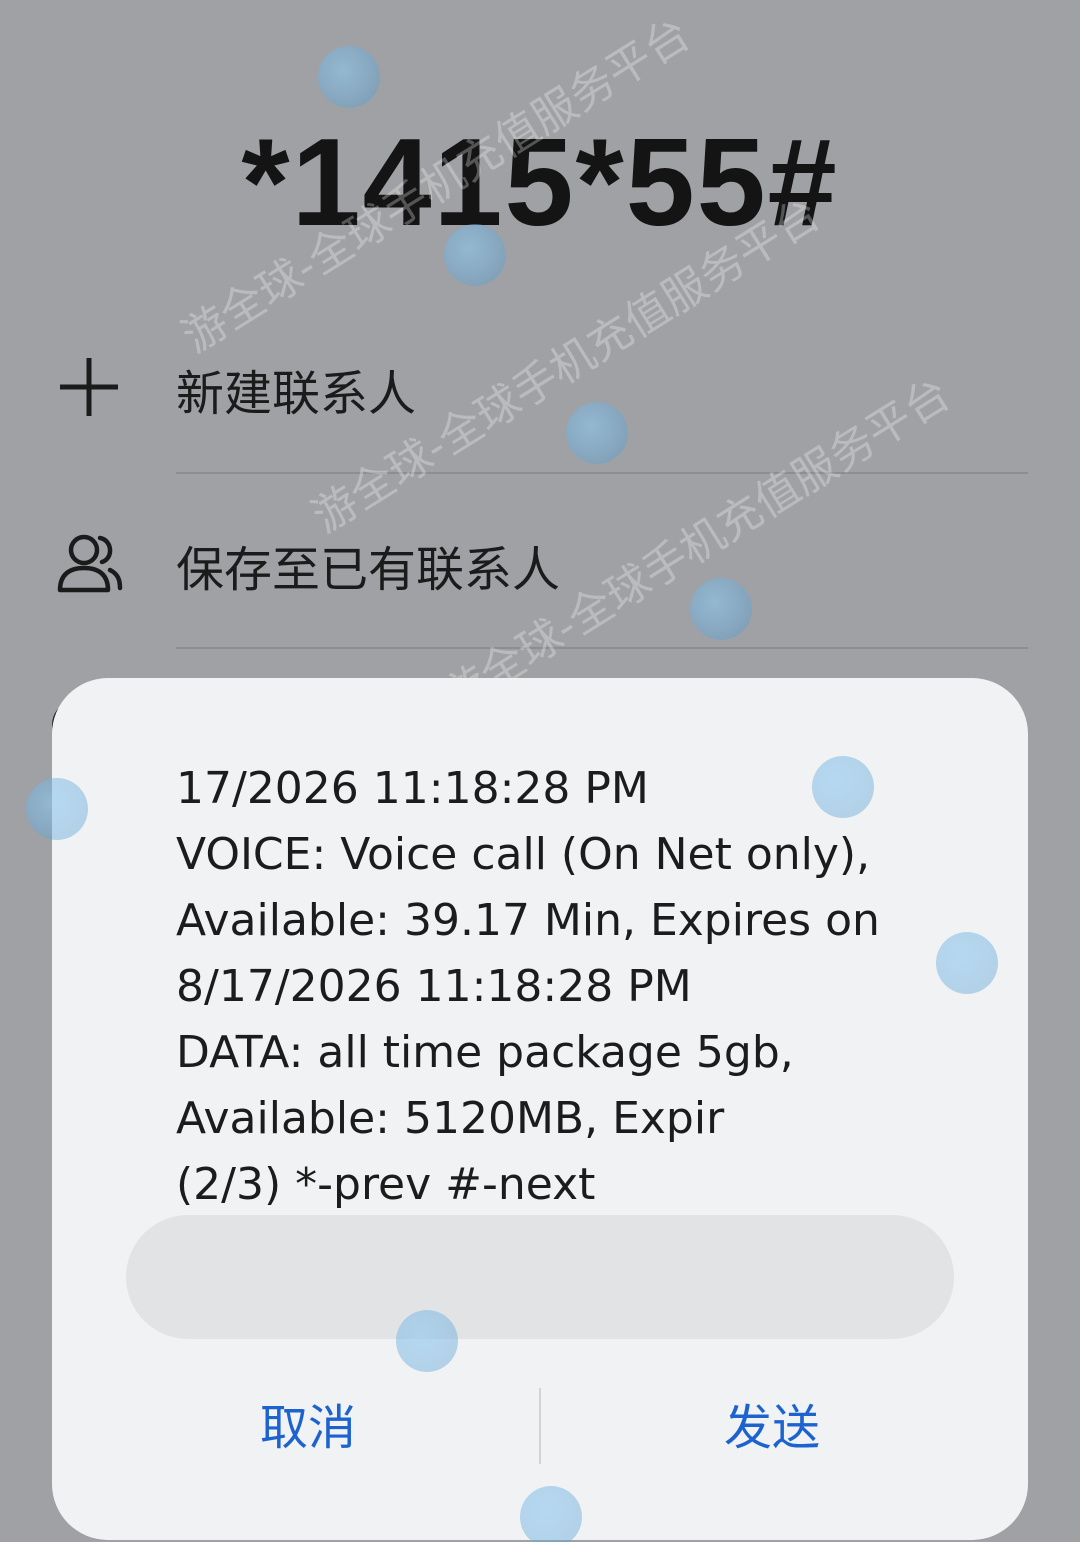 The height and width of the screenshot is (1542, 1080). I want to click on save-to-existing-contact-label: 保存至已有联系人, so click(368, 570).